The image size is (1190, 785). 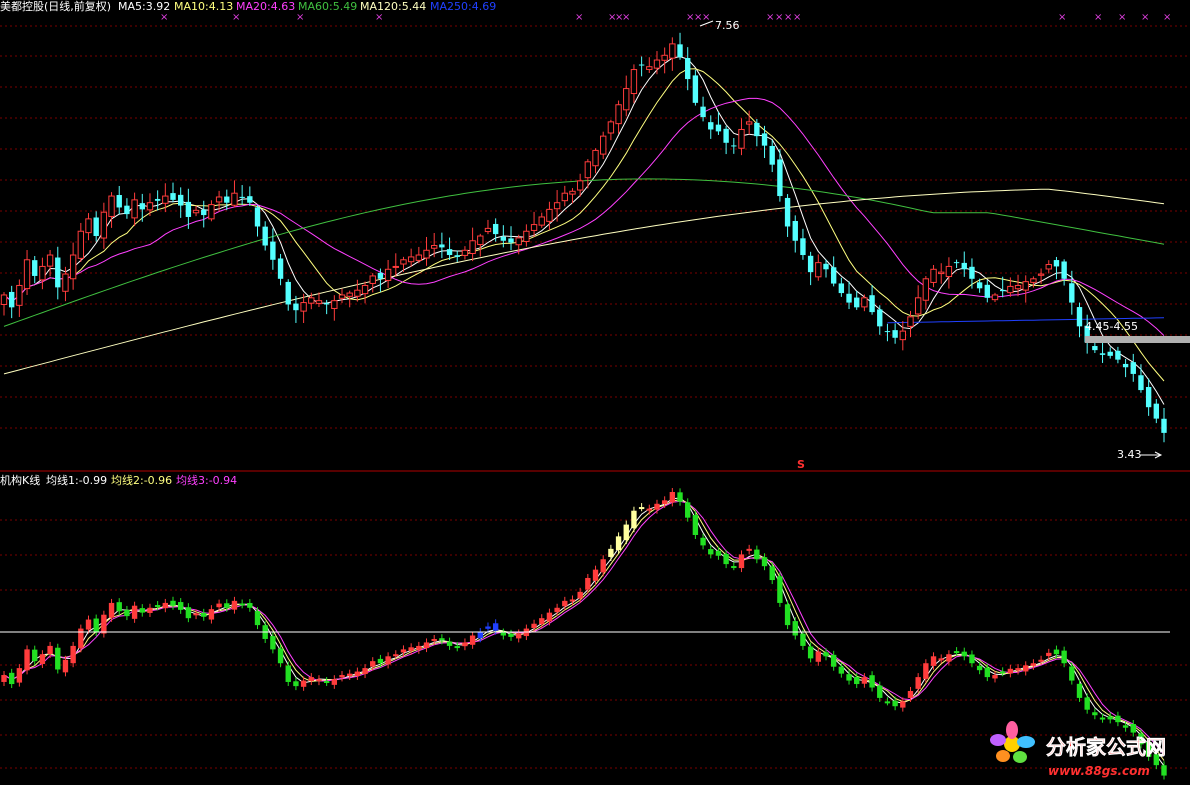 What do you see at coordinates (1012, 742) in the screenshot?
I see `watermark-logo` at bounding box center [1012, 742].